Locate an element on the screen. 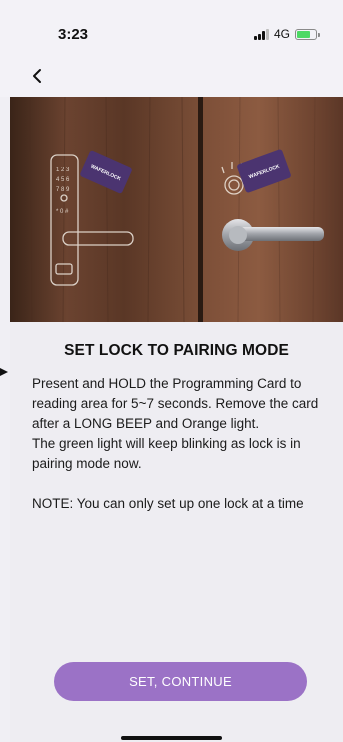 The height and width of the screenshot is (742, 343). status-indicators: 4G is located at coordinates (287, 34).